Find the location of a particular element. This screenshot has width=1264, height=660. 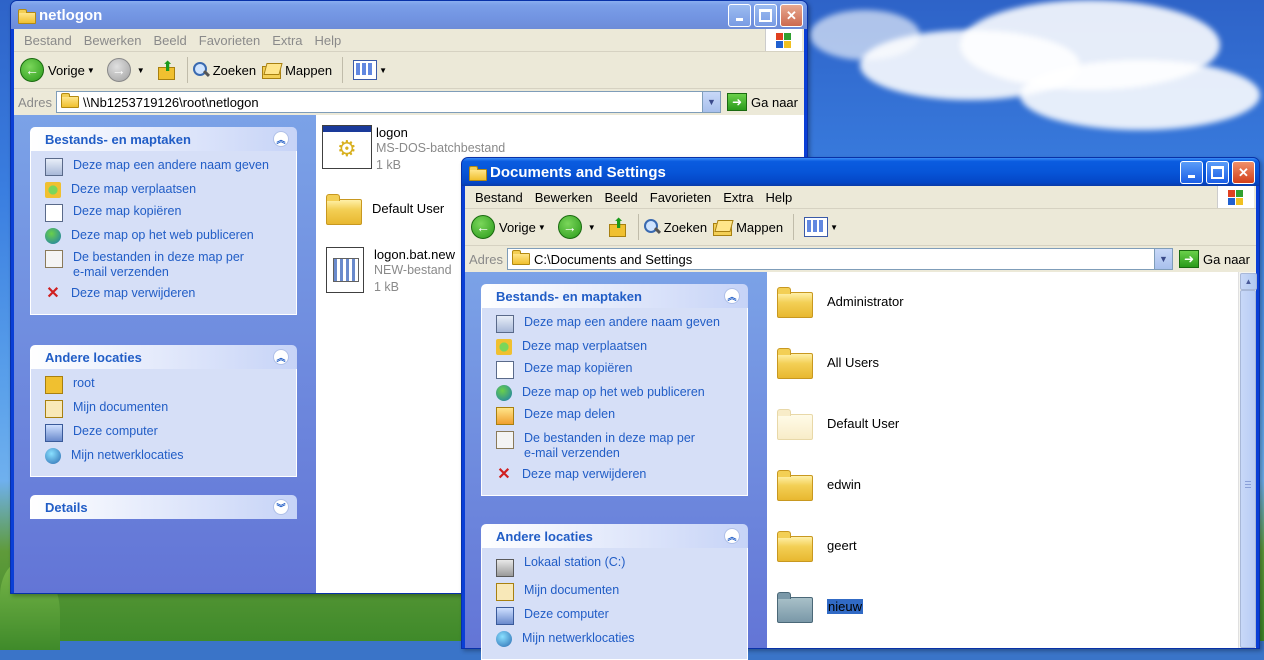

folder-item-geert: geert is located at coordinates (817, 546).